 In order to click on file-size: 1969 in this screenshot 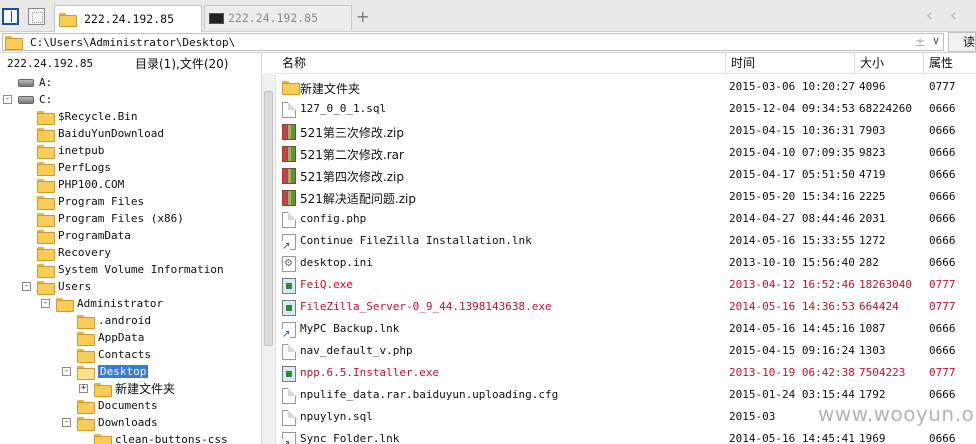, I will do `click(872, 438)`.